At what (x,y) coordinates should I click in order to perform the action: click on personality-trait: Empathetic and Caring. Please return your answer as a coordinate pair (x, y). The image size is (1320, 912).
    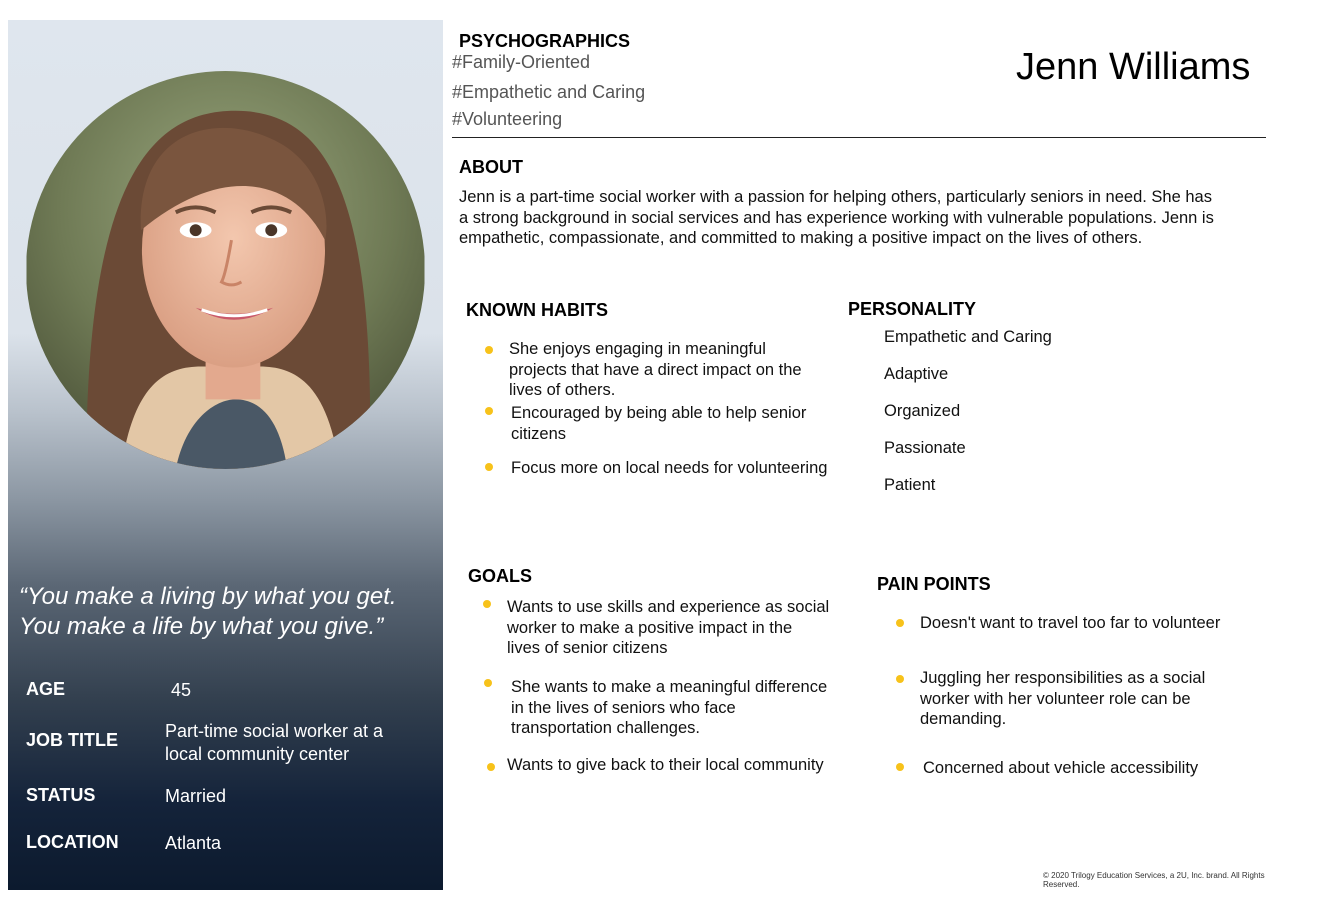
    Looking at the image, I should click on (968, 337).